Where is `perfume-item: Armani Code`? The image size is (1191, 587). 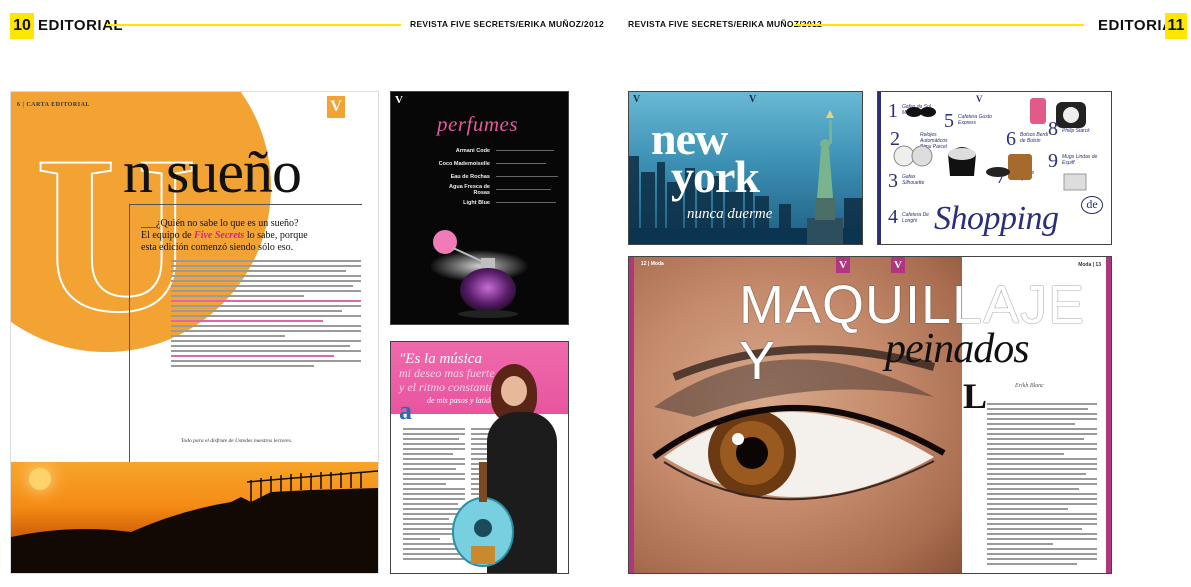 perfume-item: Armani Code is located at coordinates (500, 150).